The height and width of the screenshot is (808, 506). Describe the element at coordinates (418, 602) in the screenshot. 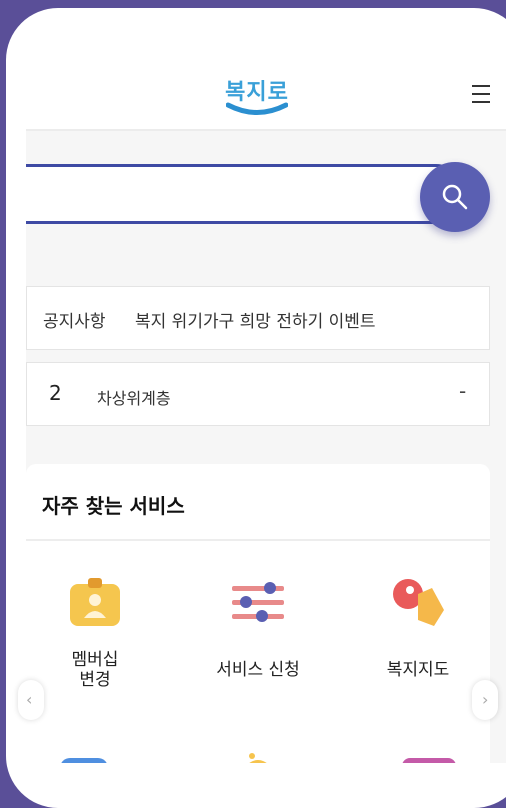

I see `map-pointer-icon` at that location.